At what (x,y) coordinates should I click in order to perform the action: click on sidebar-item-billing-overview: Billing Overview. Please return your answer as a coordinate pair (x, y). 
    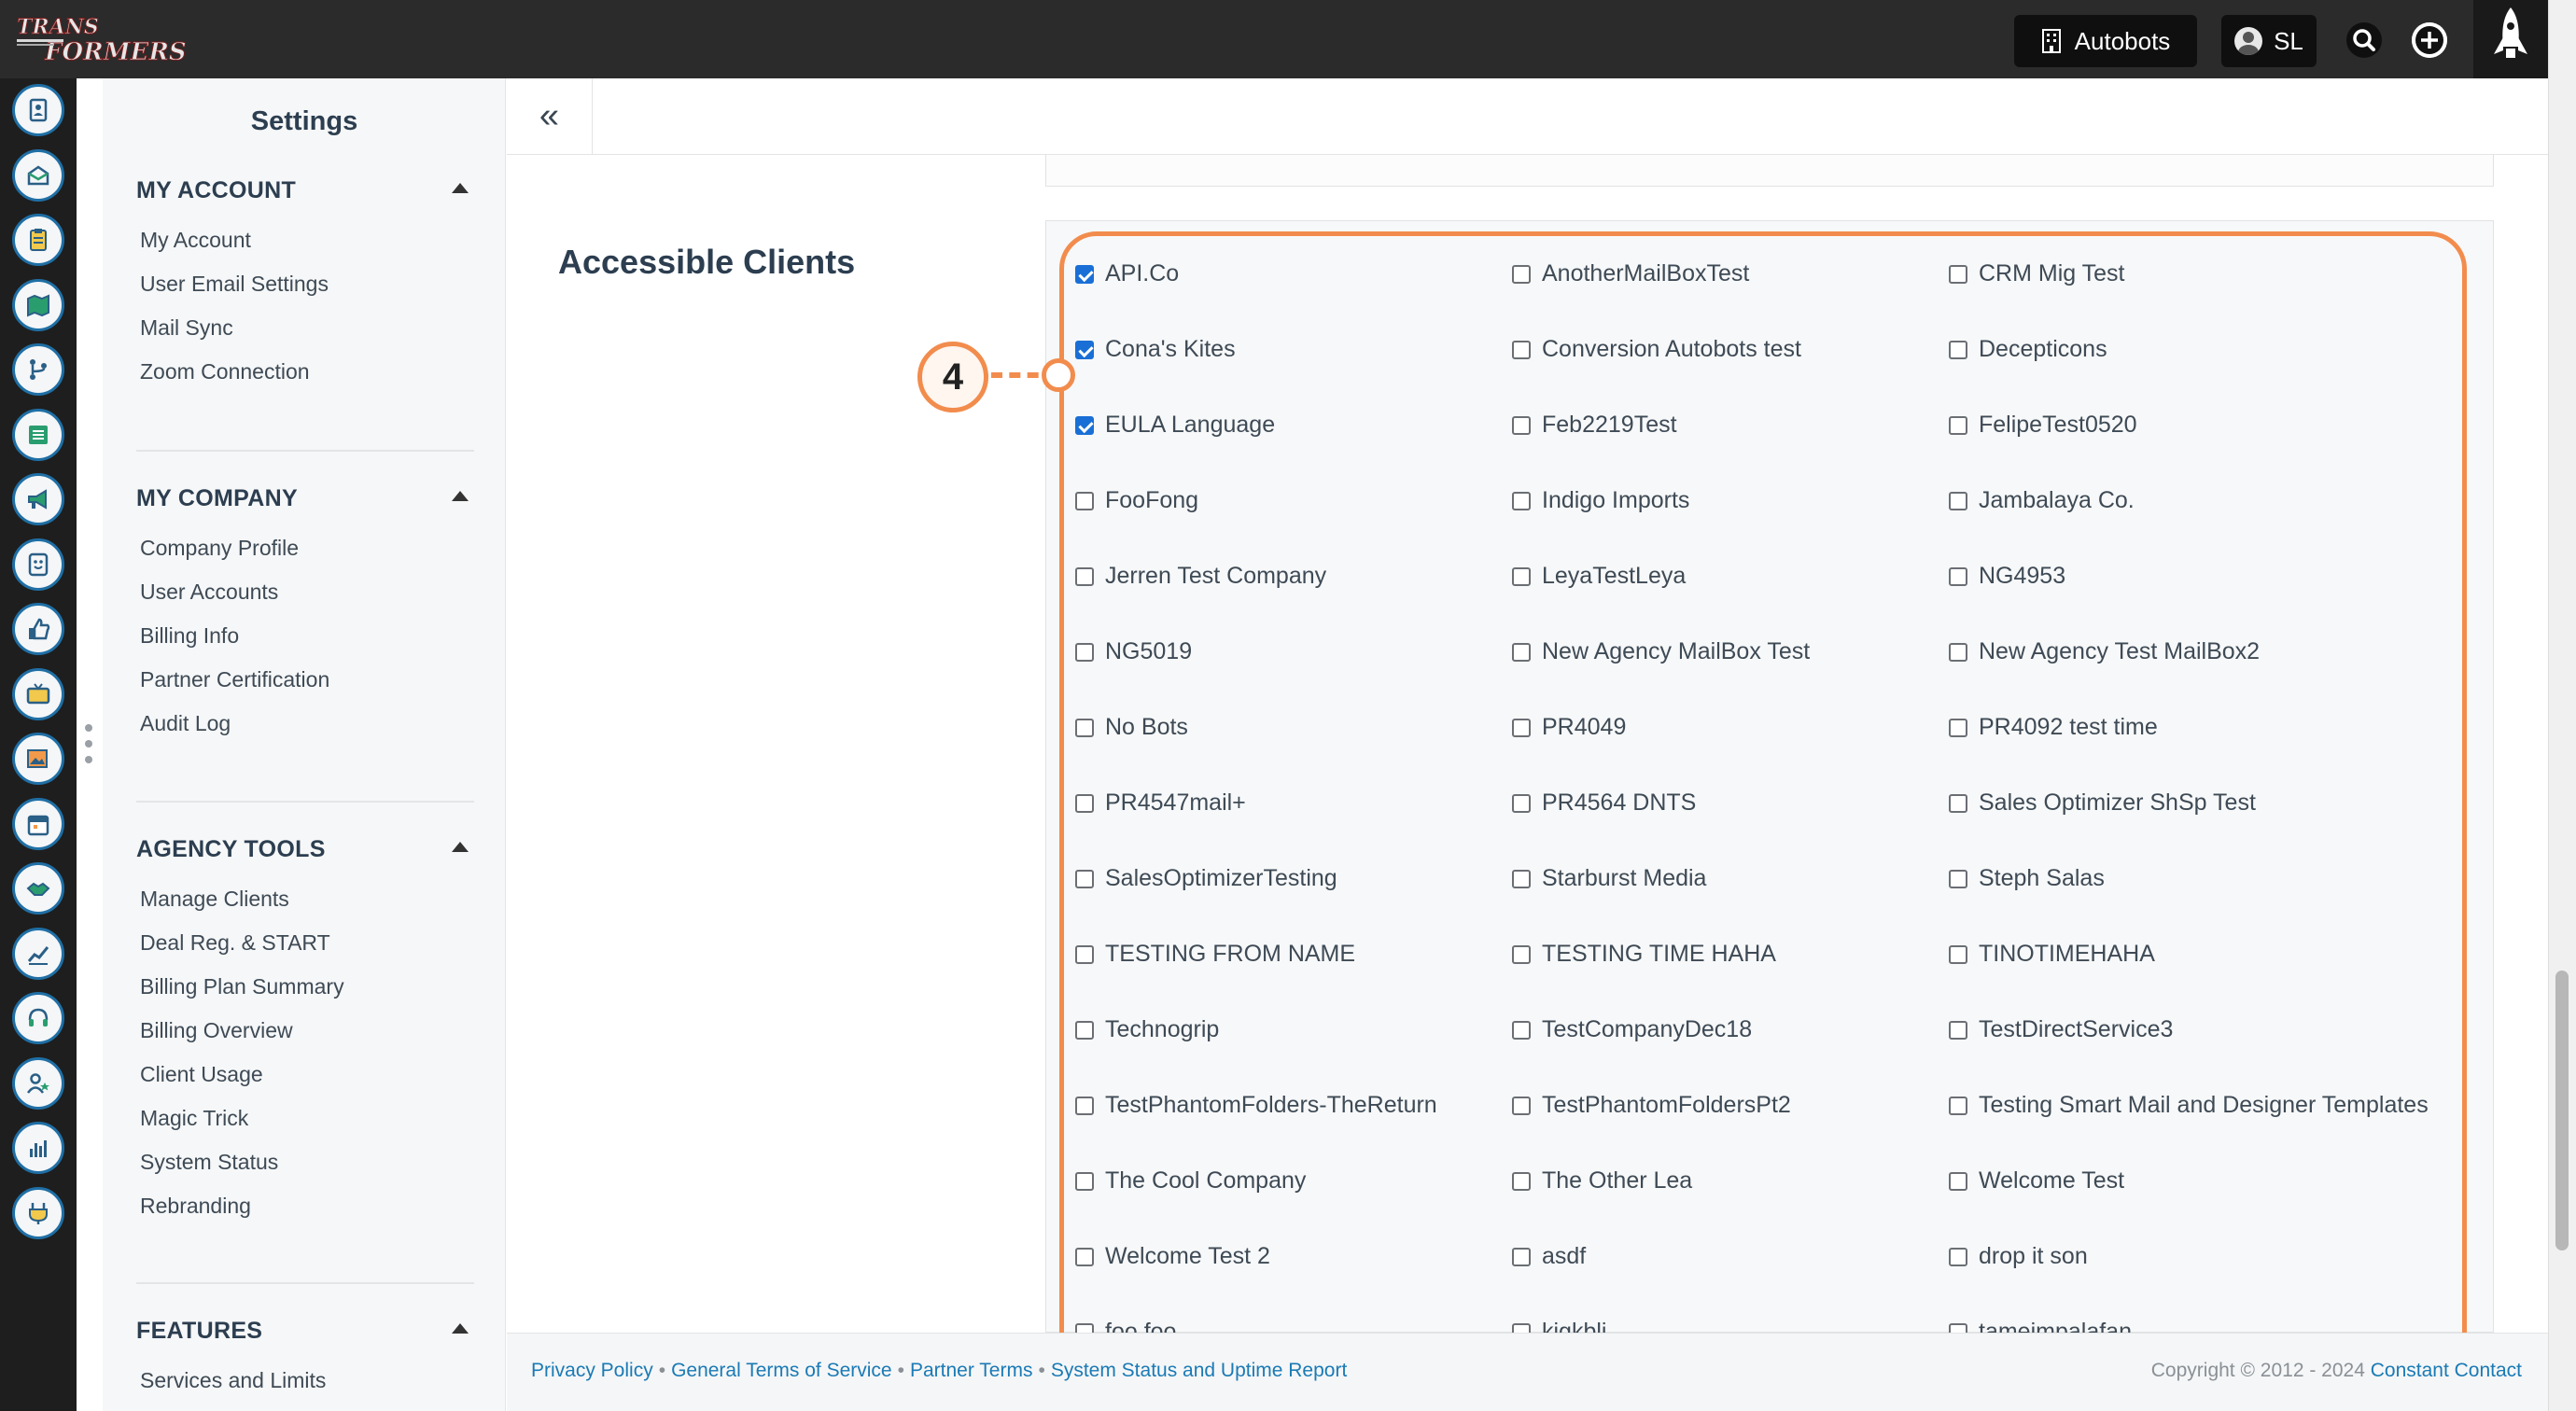
    Looking at the image, I should click on (305, 1031).